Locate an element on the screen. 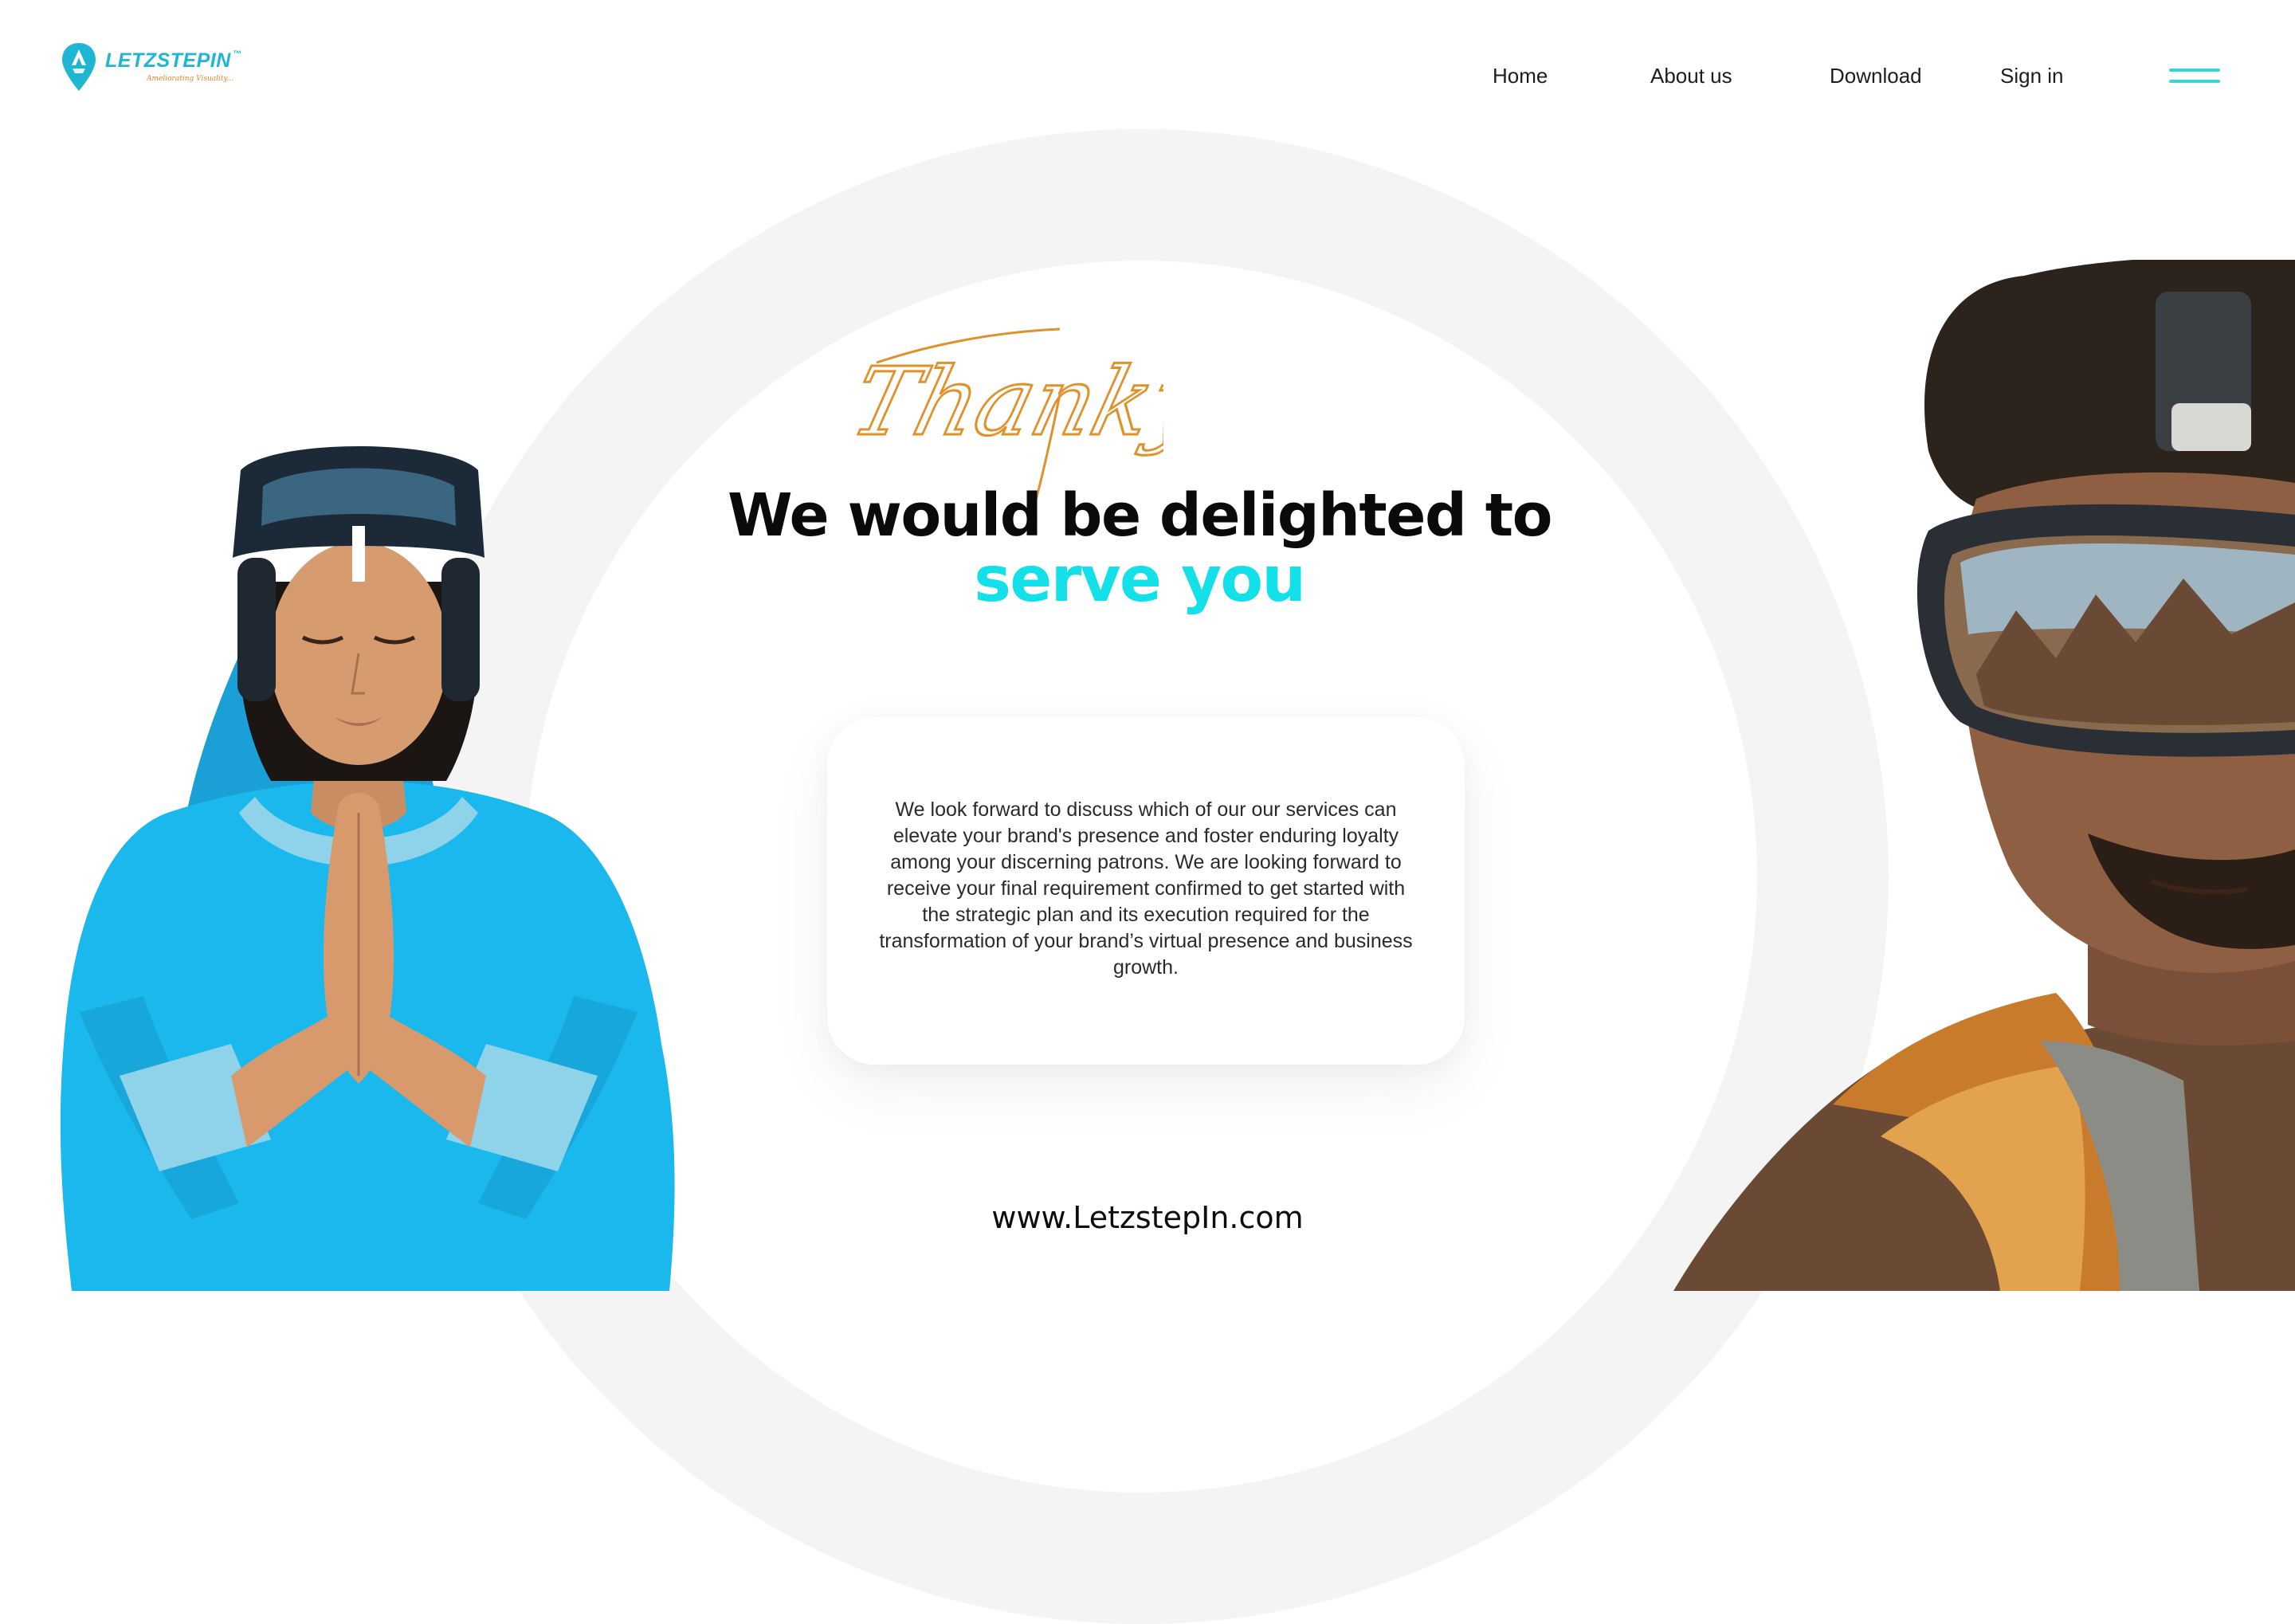 The image size is (2295, 1624). woman-vr-image is located at coordinates (367, 868).